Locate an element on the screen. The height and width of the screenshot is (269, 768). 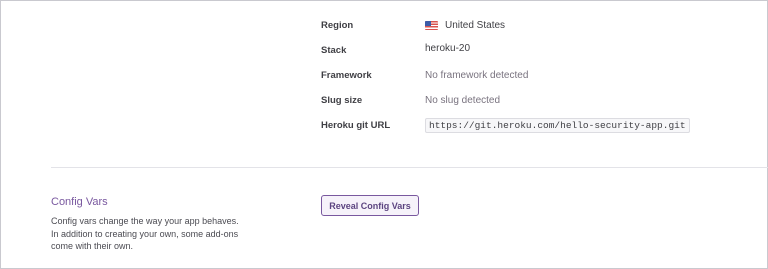
region-text: United States is located at coordinates (475, 25).